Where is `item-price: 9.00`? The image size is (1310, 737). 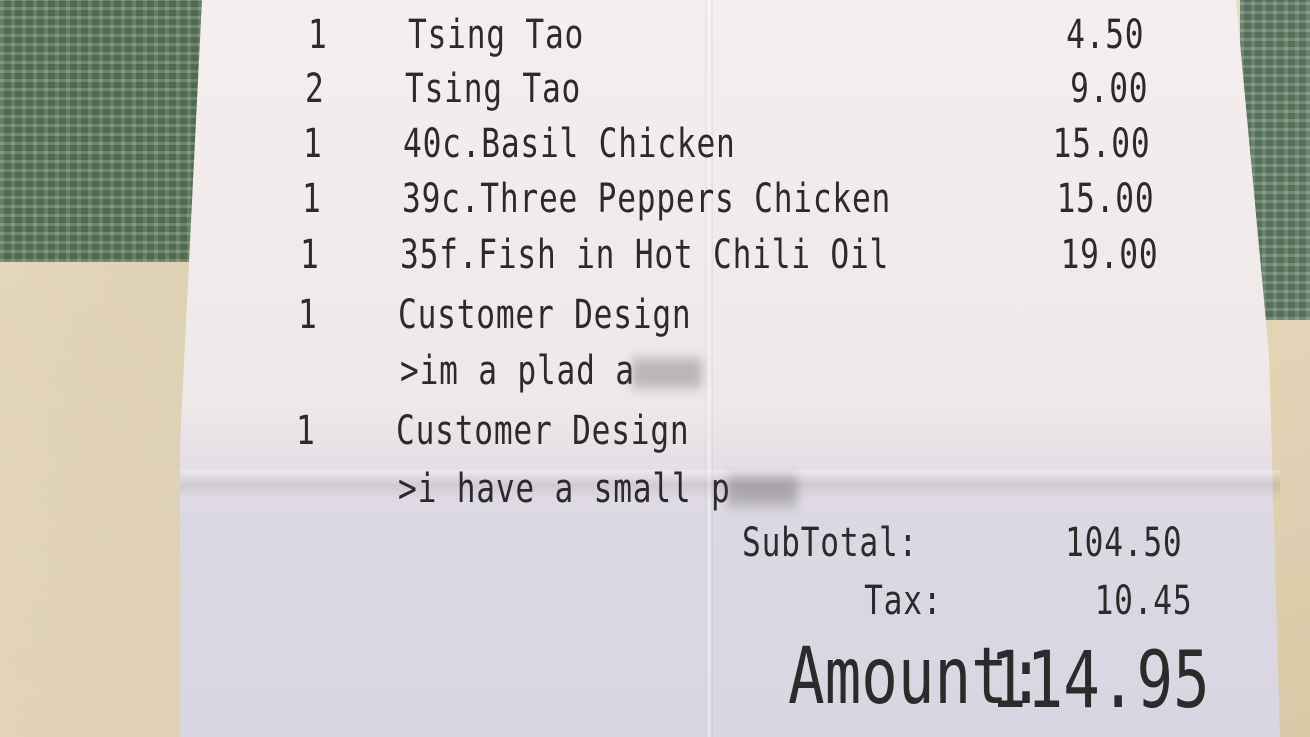 item-price: 9.00 is located at coordinates (1108, 89).